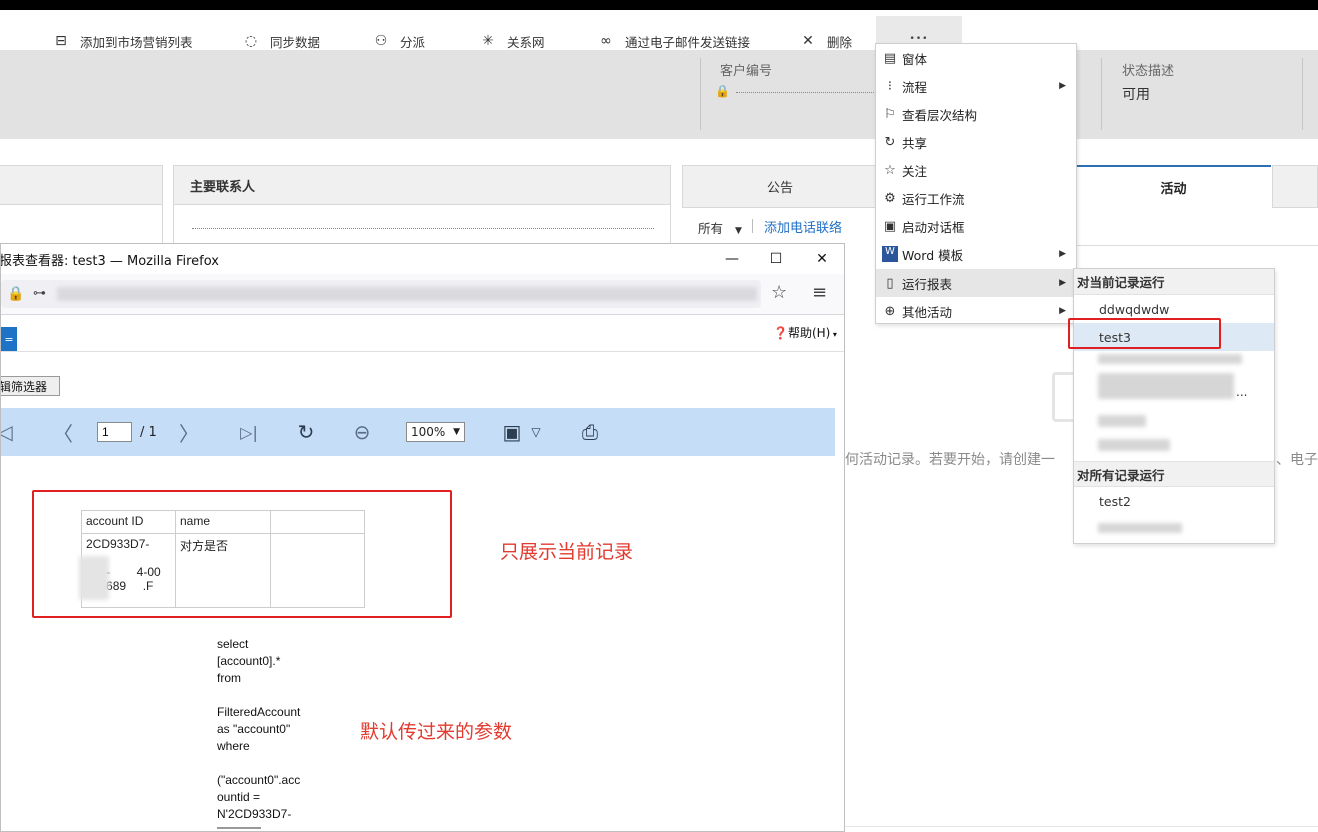  Describe the element at coordinates (590, 432) in the screenshot. I see `print-icon: ⎙` at that location.